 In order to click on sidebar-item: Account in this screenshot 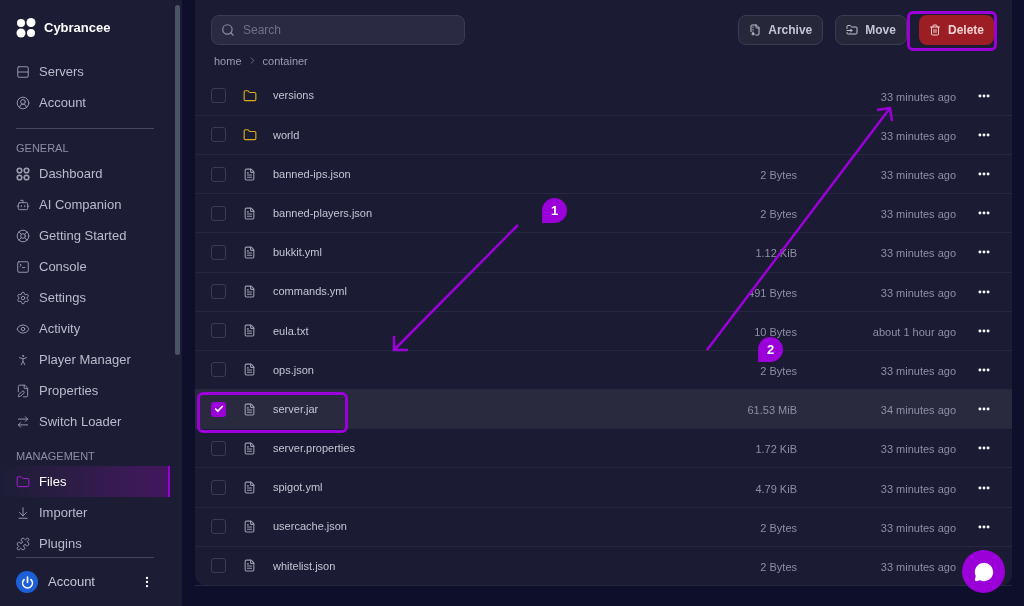, I will do `click(85, 102)`.